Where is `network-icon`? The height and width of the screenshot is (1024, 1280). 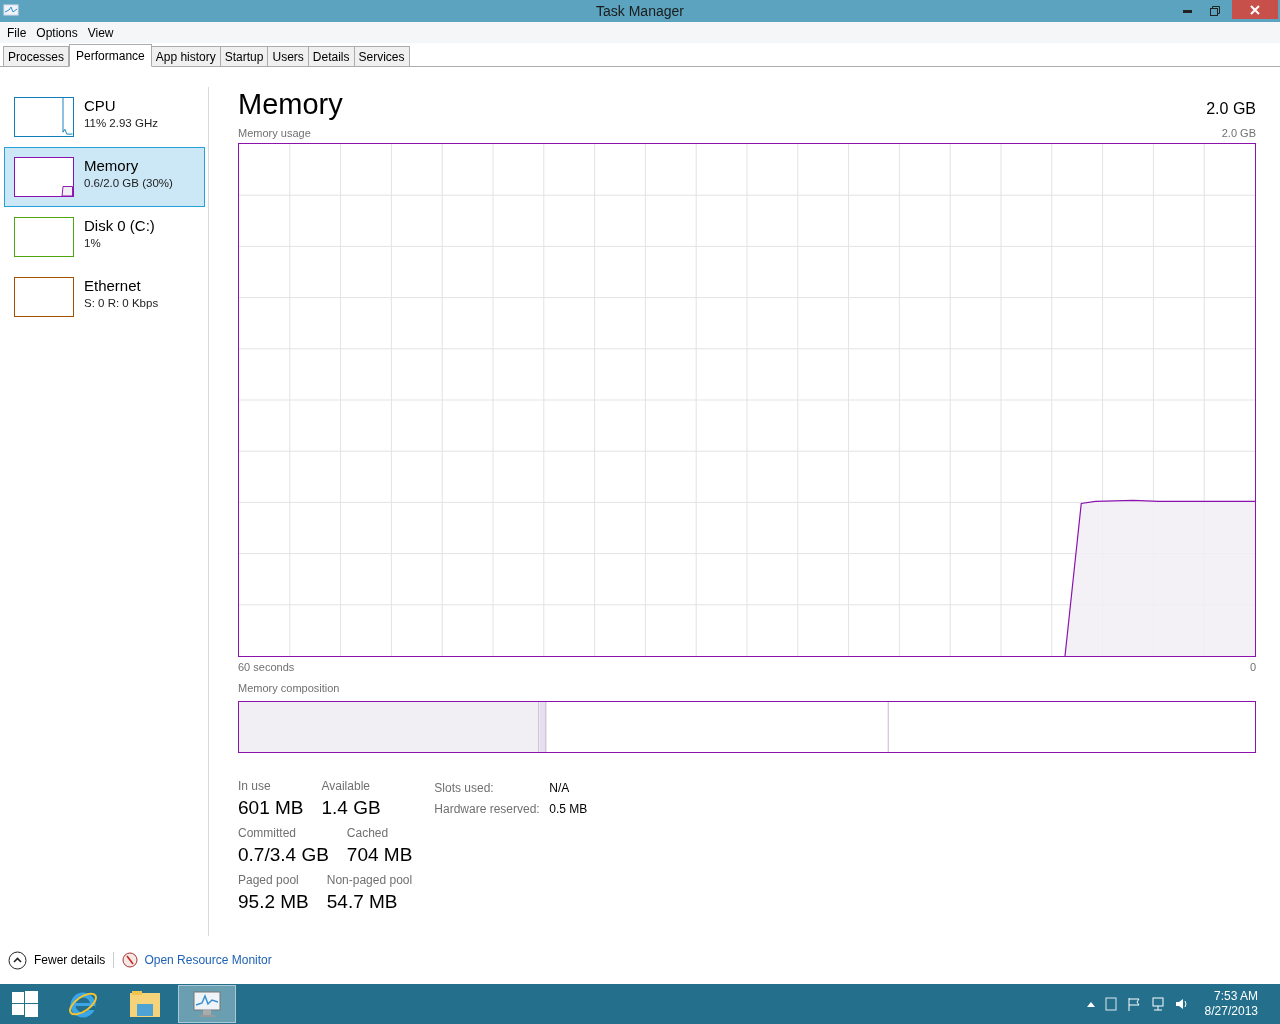 network-icon is located at coordinates (1157, 1004).